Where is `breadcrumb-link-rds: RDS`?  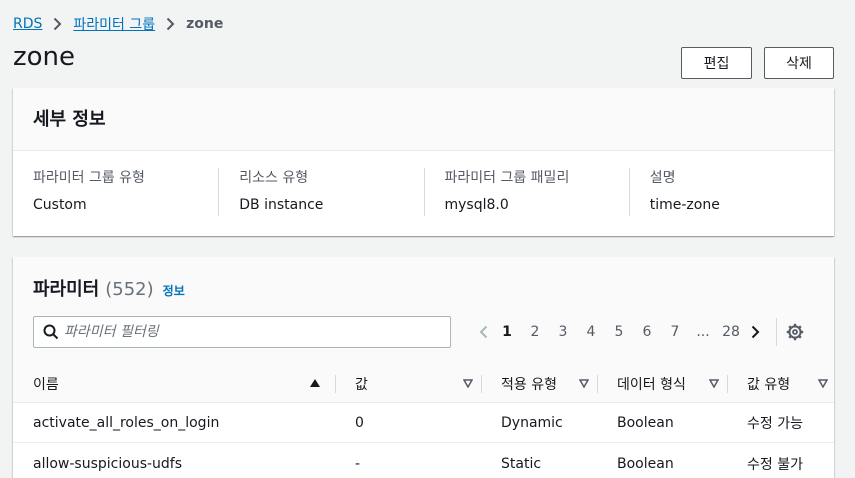 breadcrumb-link-rds: RDS is located at coordinates (27, 24).